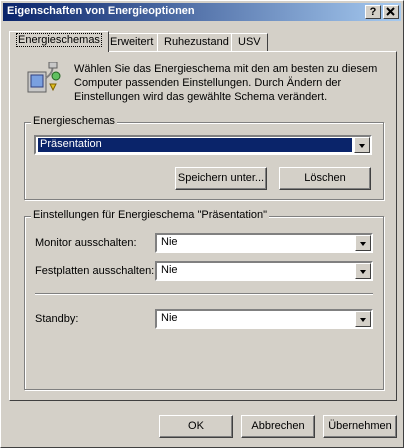 This screenshot has width=404, height=448. Describe the element at coordinates (169, 270) in the screenshot. I see `harddisk-select-value: Nie` at that location.